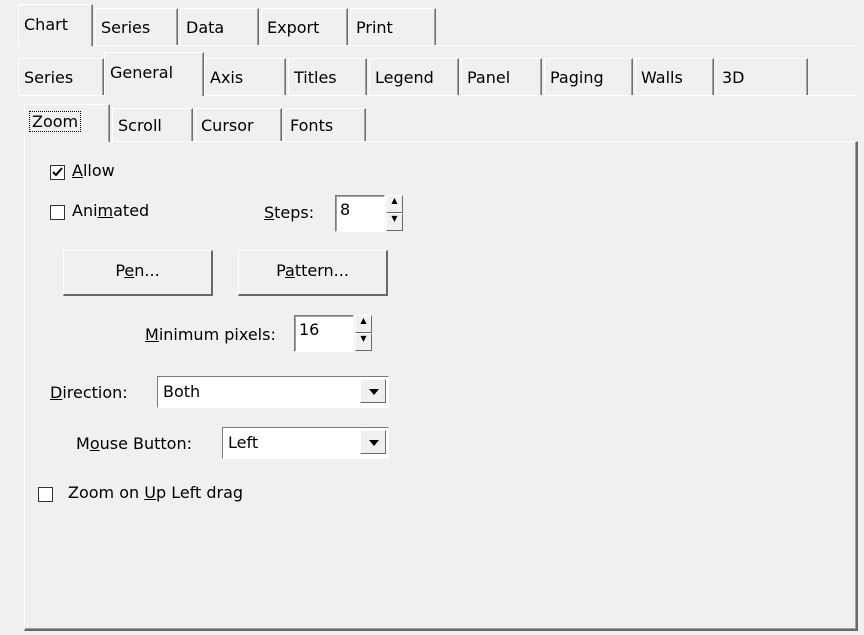 The width and height of the screenshot is (864, 635). Describe the element at coordinates (93, 170) in the screenshot. I see `allow-label: Allow` at that location.